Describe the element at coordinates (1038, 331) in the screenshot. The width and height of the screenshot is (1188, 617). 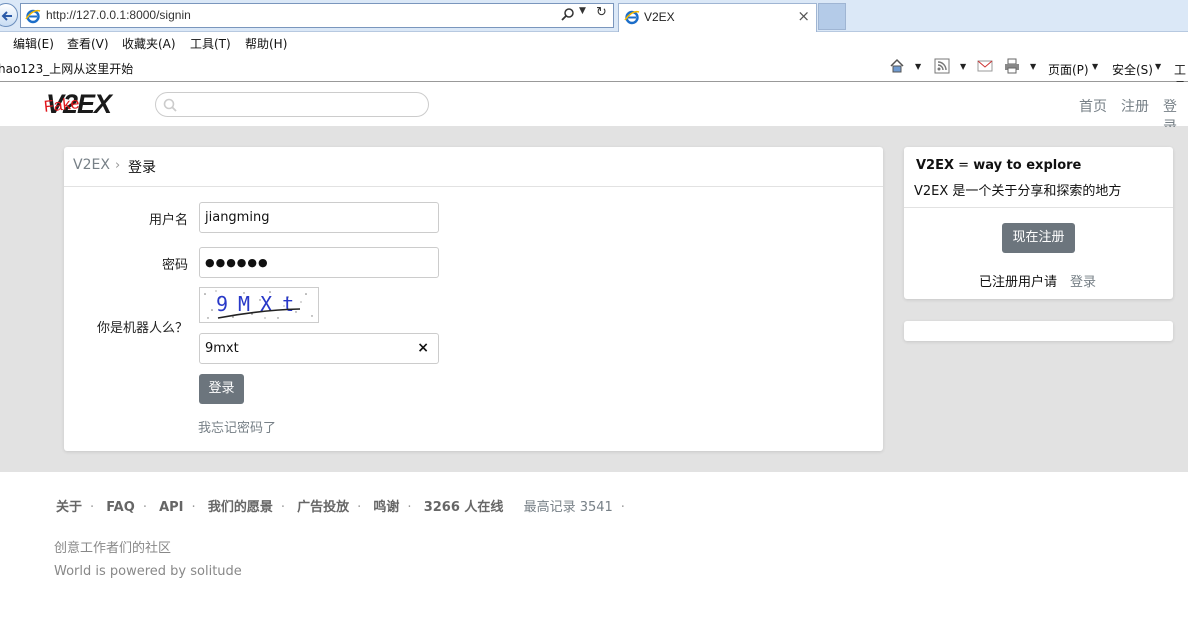
I see `sidebar-empty-box` at that location.